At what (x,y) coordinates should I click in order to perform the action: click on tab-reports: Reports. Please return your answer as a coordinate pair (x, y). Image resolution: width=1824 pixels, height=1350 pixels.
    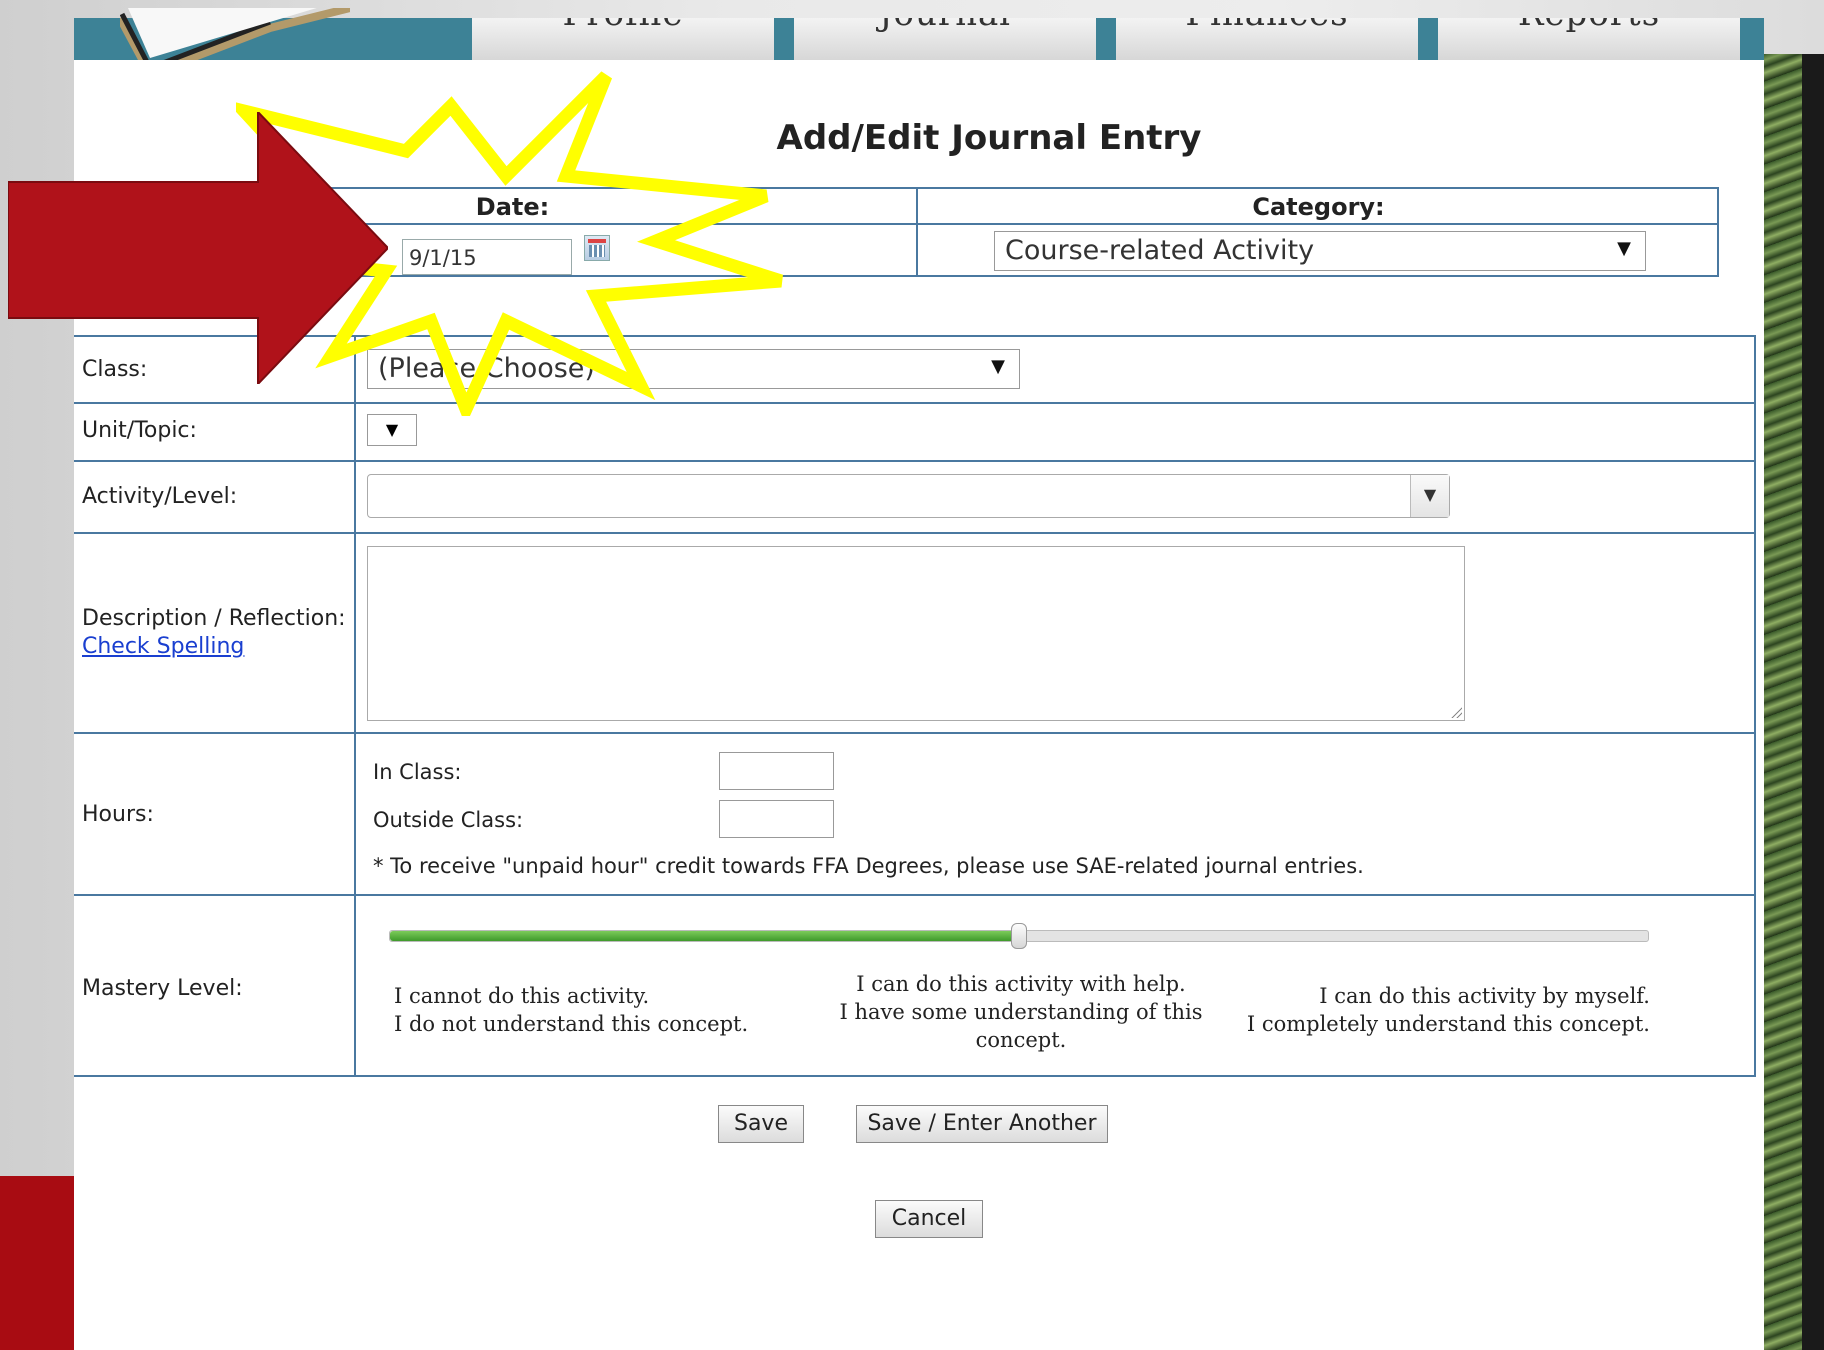
    Looking at the image, I should click on (1589, 39).